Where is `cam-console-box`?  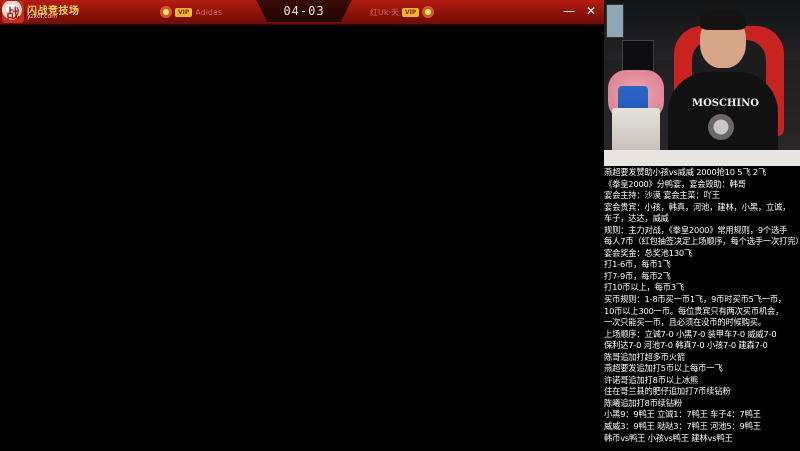 cam-console-box is located at coordinates (638, 56).